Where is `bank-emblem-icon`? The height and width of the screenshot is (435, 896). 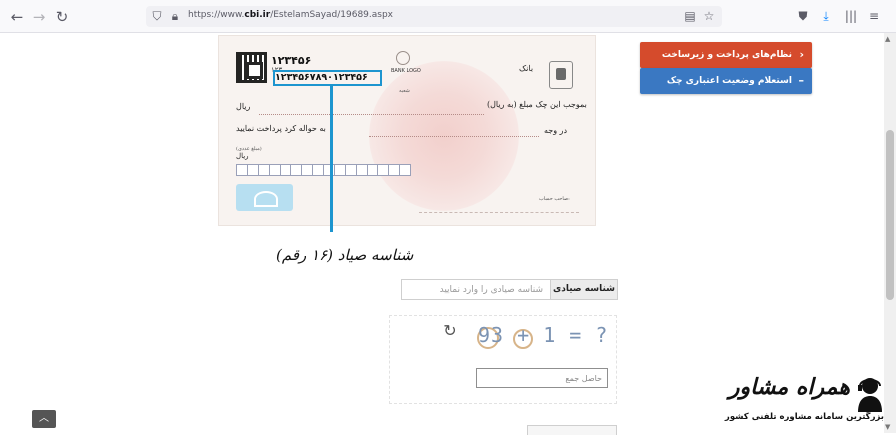
bank-emblem-icon is located at coordinates (561, 75).